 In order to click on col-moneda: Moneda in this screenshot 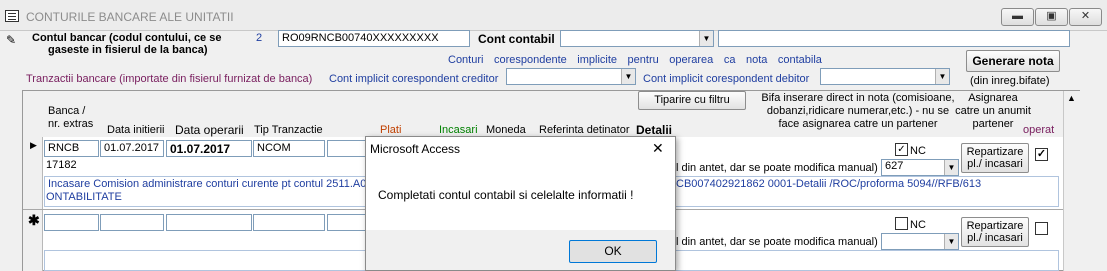, I will do `click(506, 130)`.